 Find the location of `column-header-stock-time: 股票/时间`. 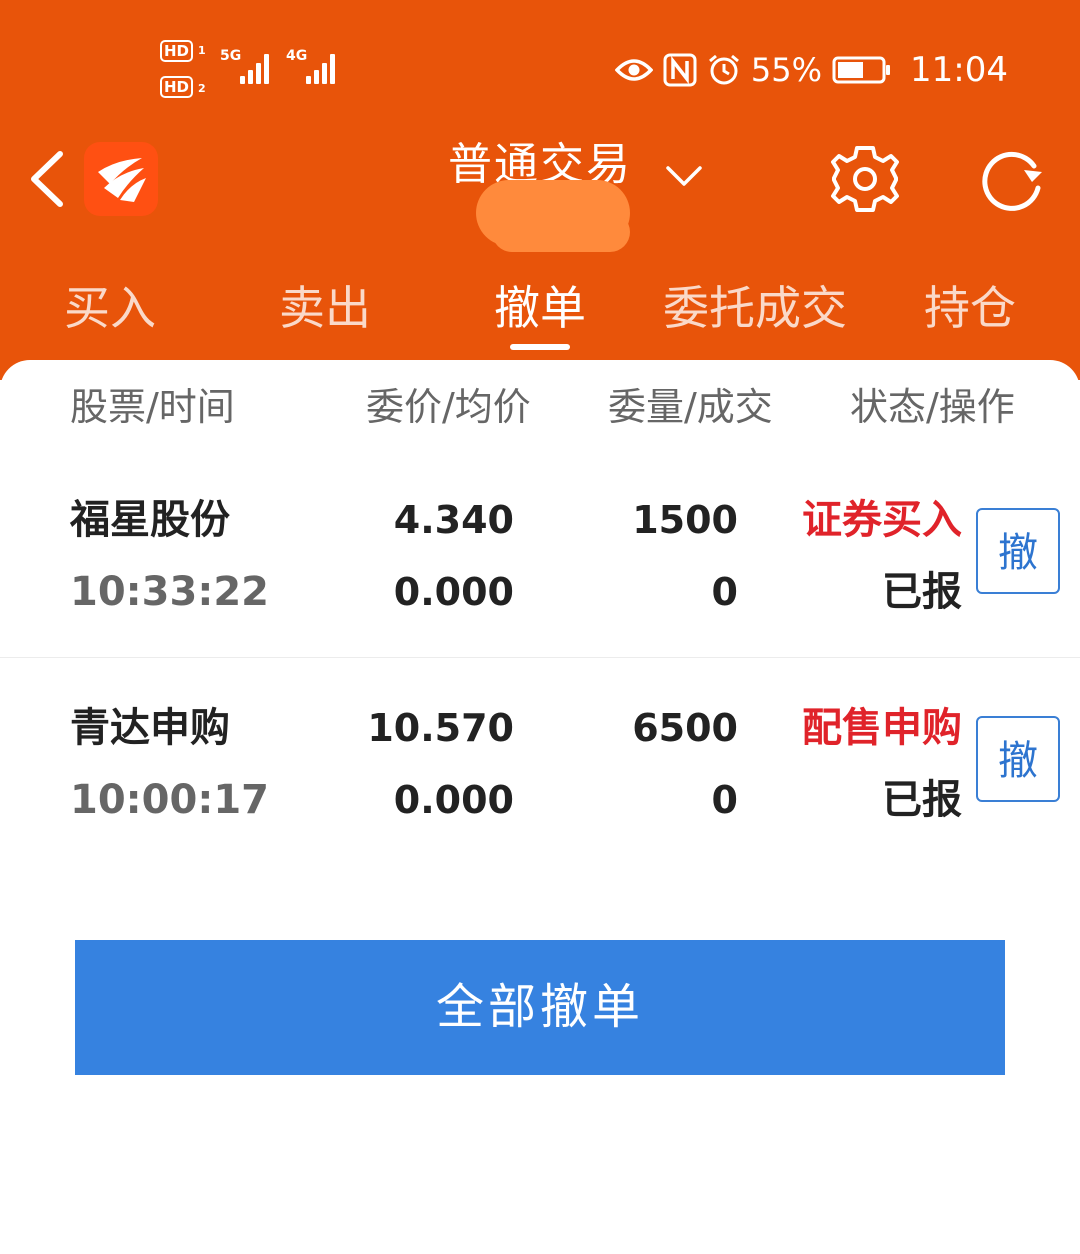

column-header-stock-time: 股票/时间 is located at coordinates (152, 407).